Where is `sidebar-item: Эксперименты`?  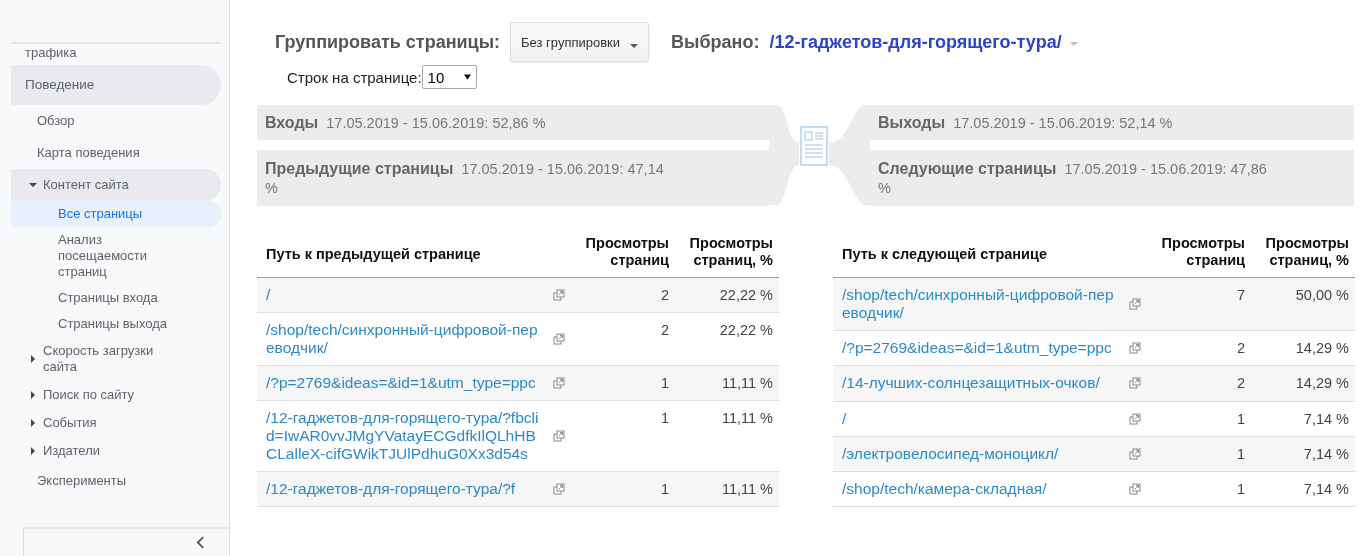 sidebar-item: Эксперименты is located at coordinates (116, 481).